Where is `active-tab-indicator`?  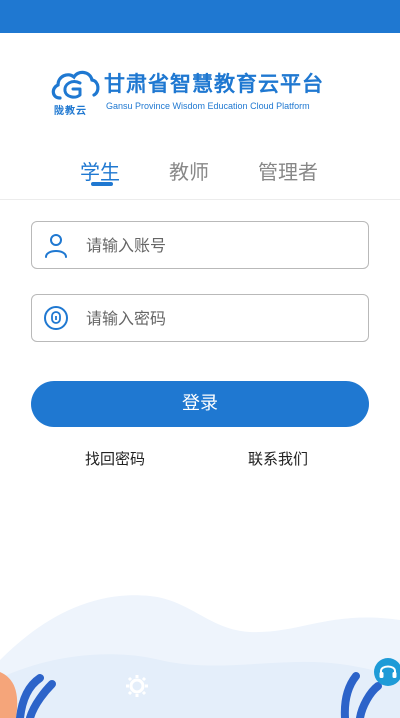
active-tab-indicator is located at coordinates (102, 184).